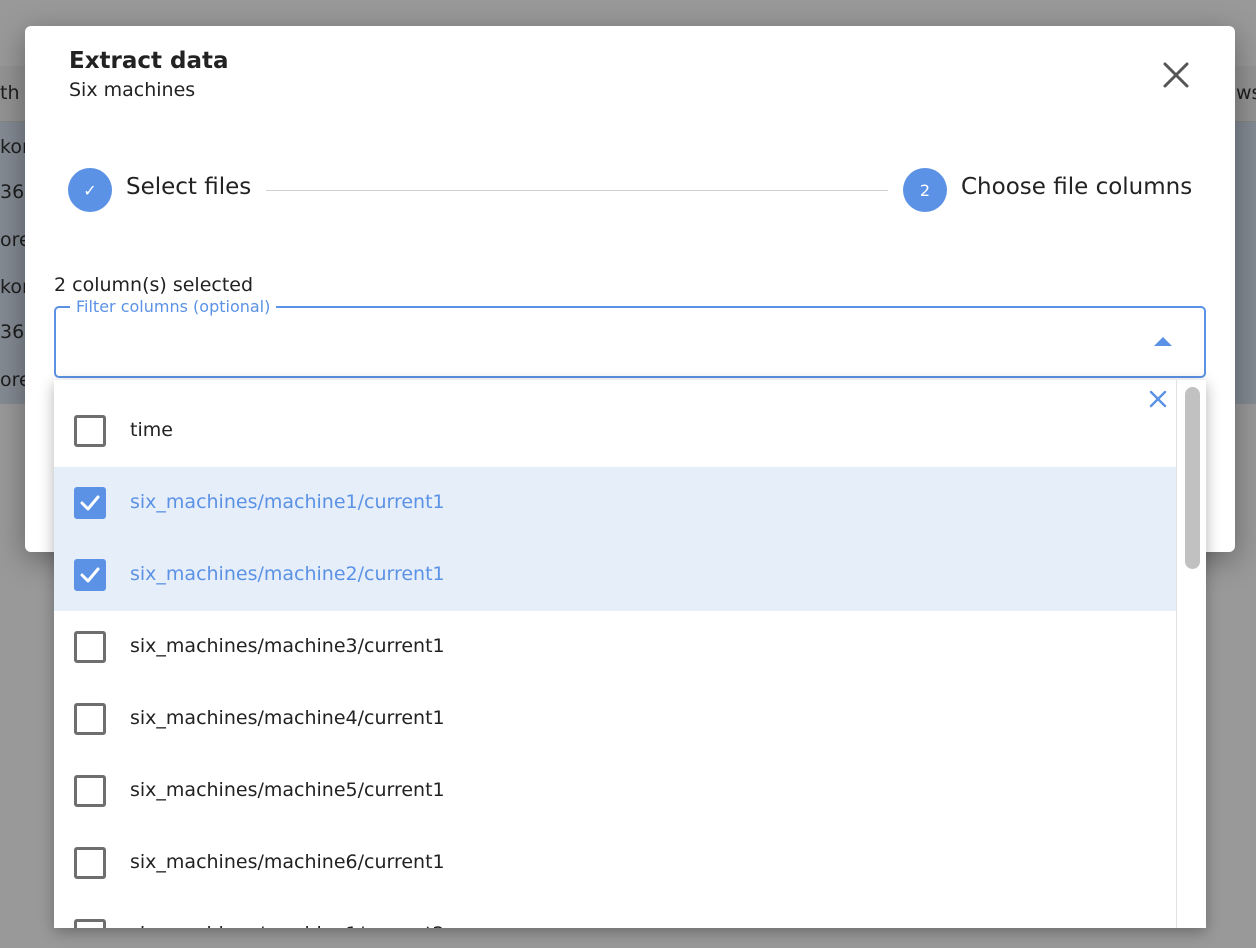 The width and height of the screenshot is (1256, 948). I want to click on column-option-label: six_machines/machine1/current1, so click(287, 502).